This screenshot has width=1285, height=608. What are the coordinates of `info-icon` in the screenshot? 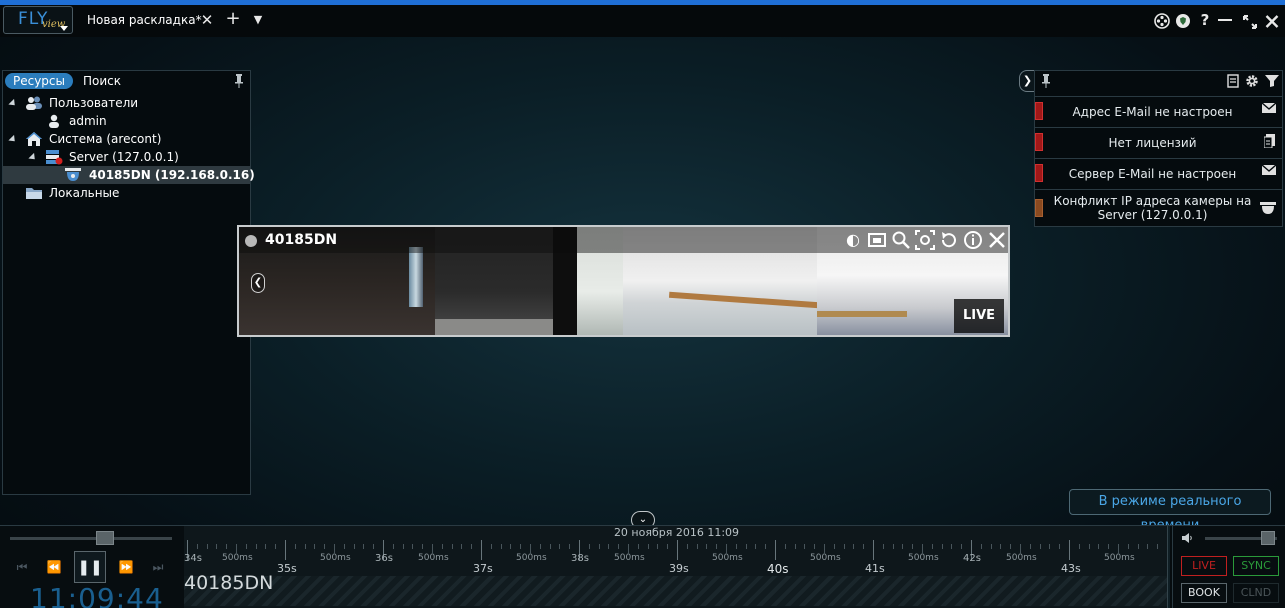 It's located at (973, 240).